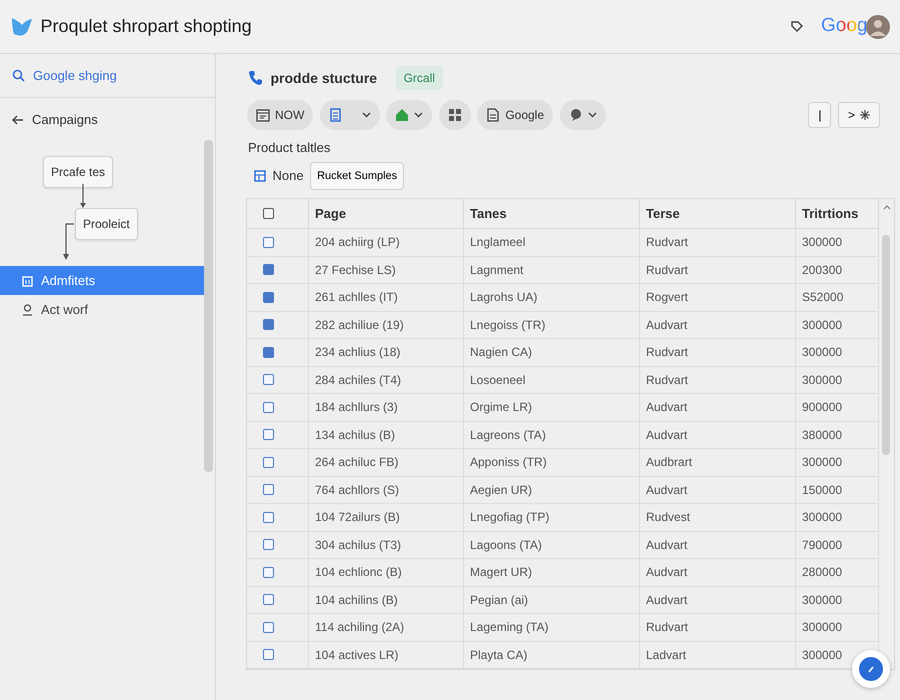  What do you see at coordinates (552, 435) in the screenshot?
I see `table-cell: Lagreons (TA)` at bounding box center [552, 435].